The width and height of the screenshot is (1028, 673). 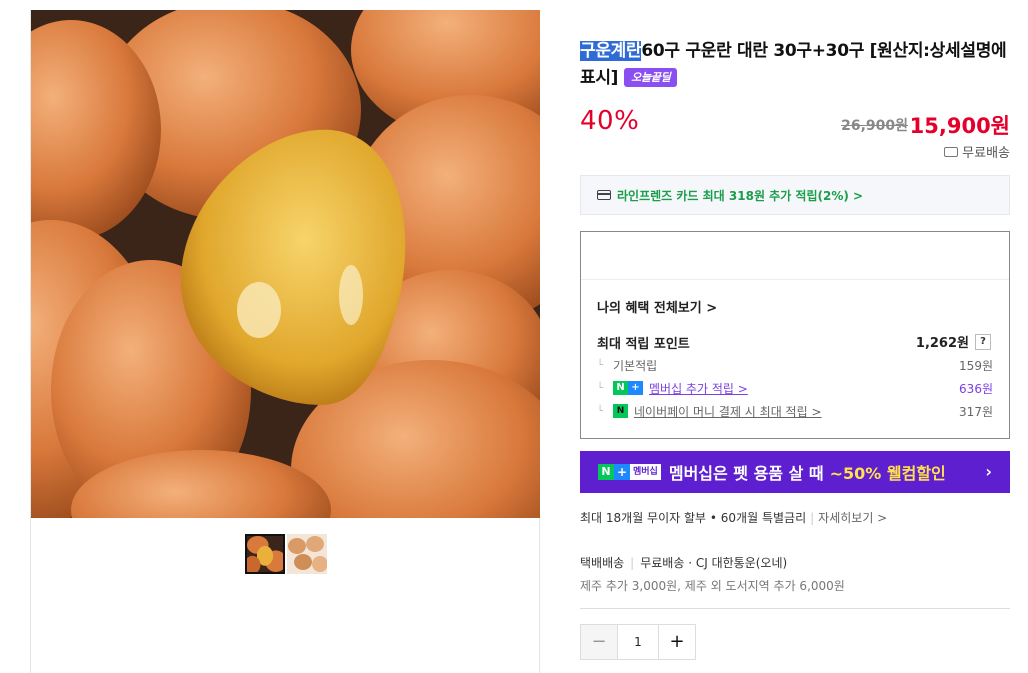 I want to click on thumbnail-strip, so click(x=286, y=554).